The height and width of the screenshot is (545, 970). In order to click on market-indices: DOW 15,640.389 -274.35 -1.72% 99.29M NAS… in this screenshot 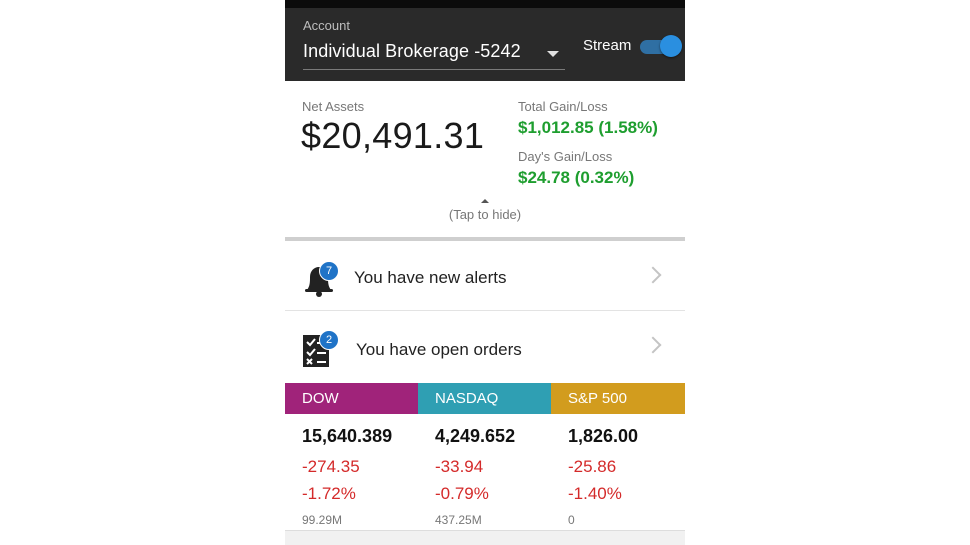, I will do `click(485, 464)`.